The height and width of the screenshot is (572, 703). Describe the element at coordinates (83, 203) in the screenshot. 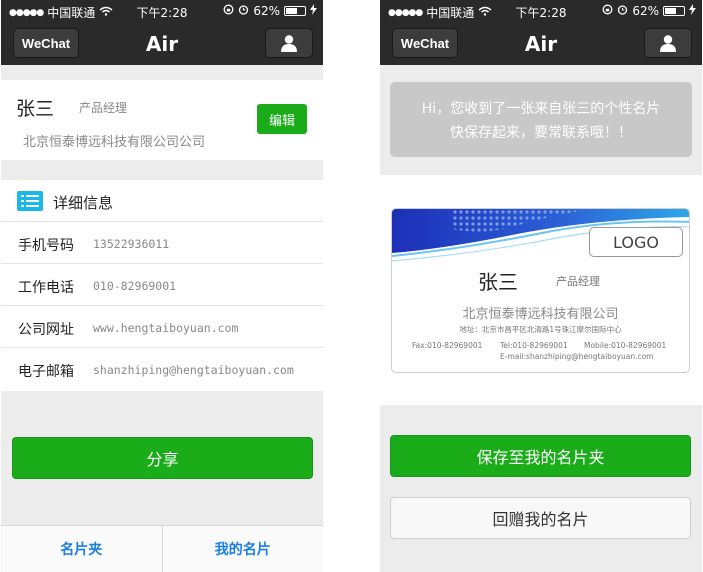

I see `details-title: 详细信息` at that location.